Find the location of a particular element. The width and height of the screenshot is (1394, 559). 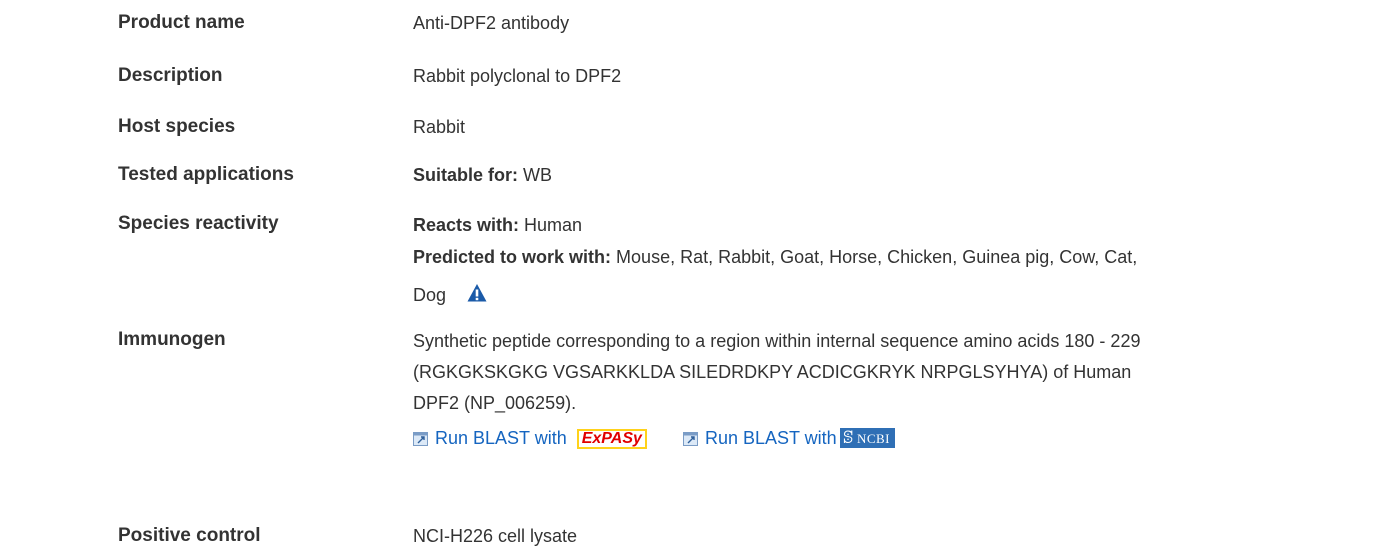

immunogen-line-3: DPF2 (NP_006259). is located at coordinates (495, 403).